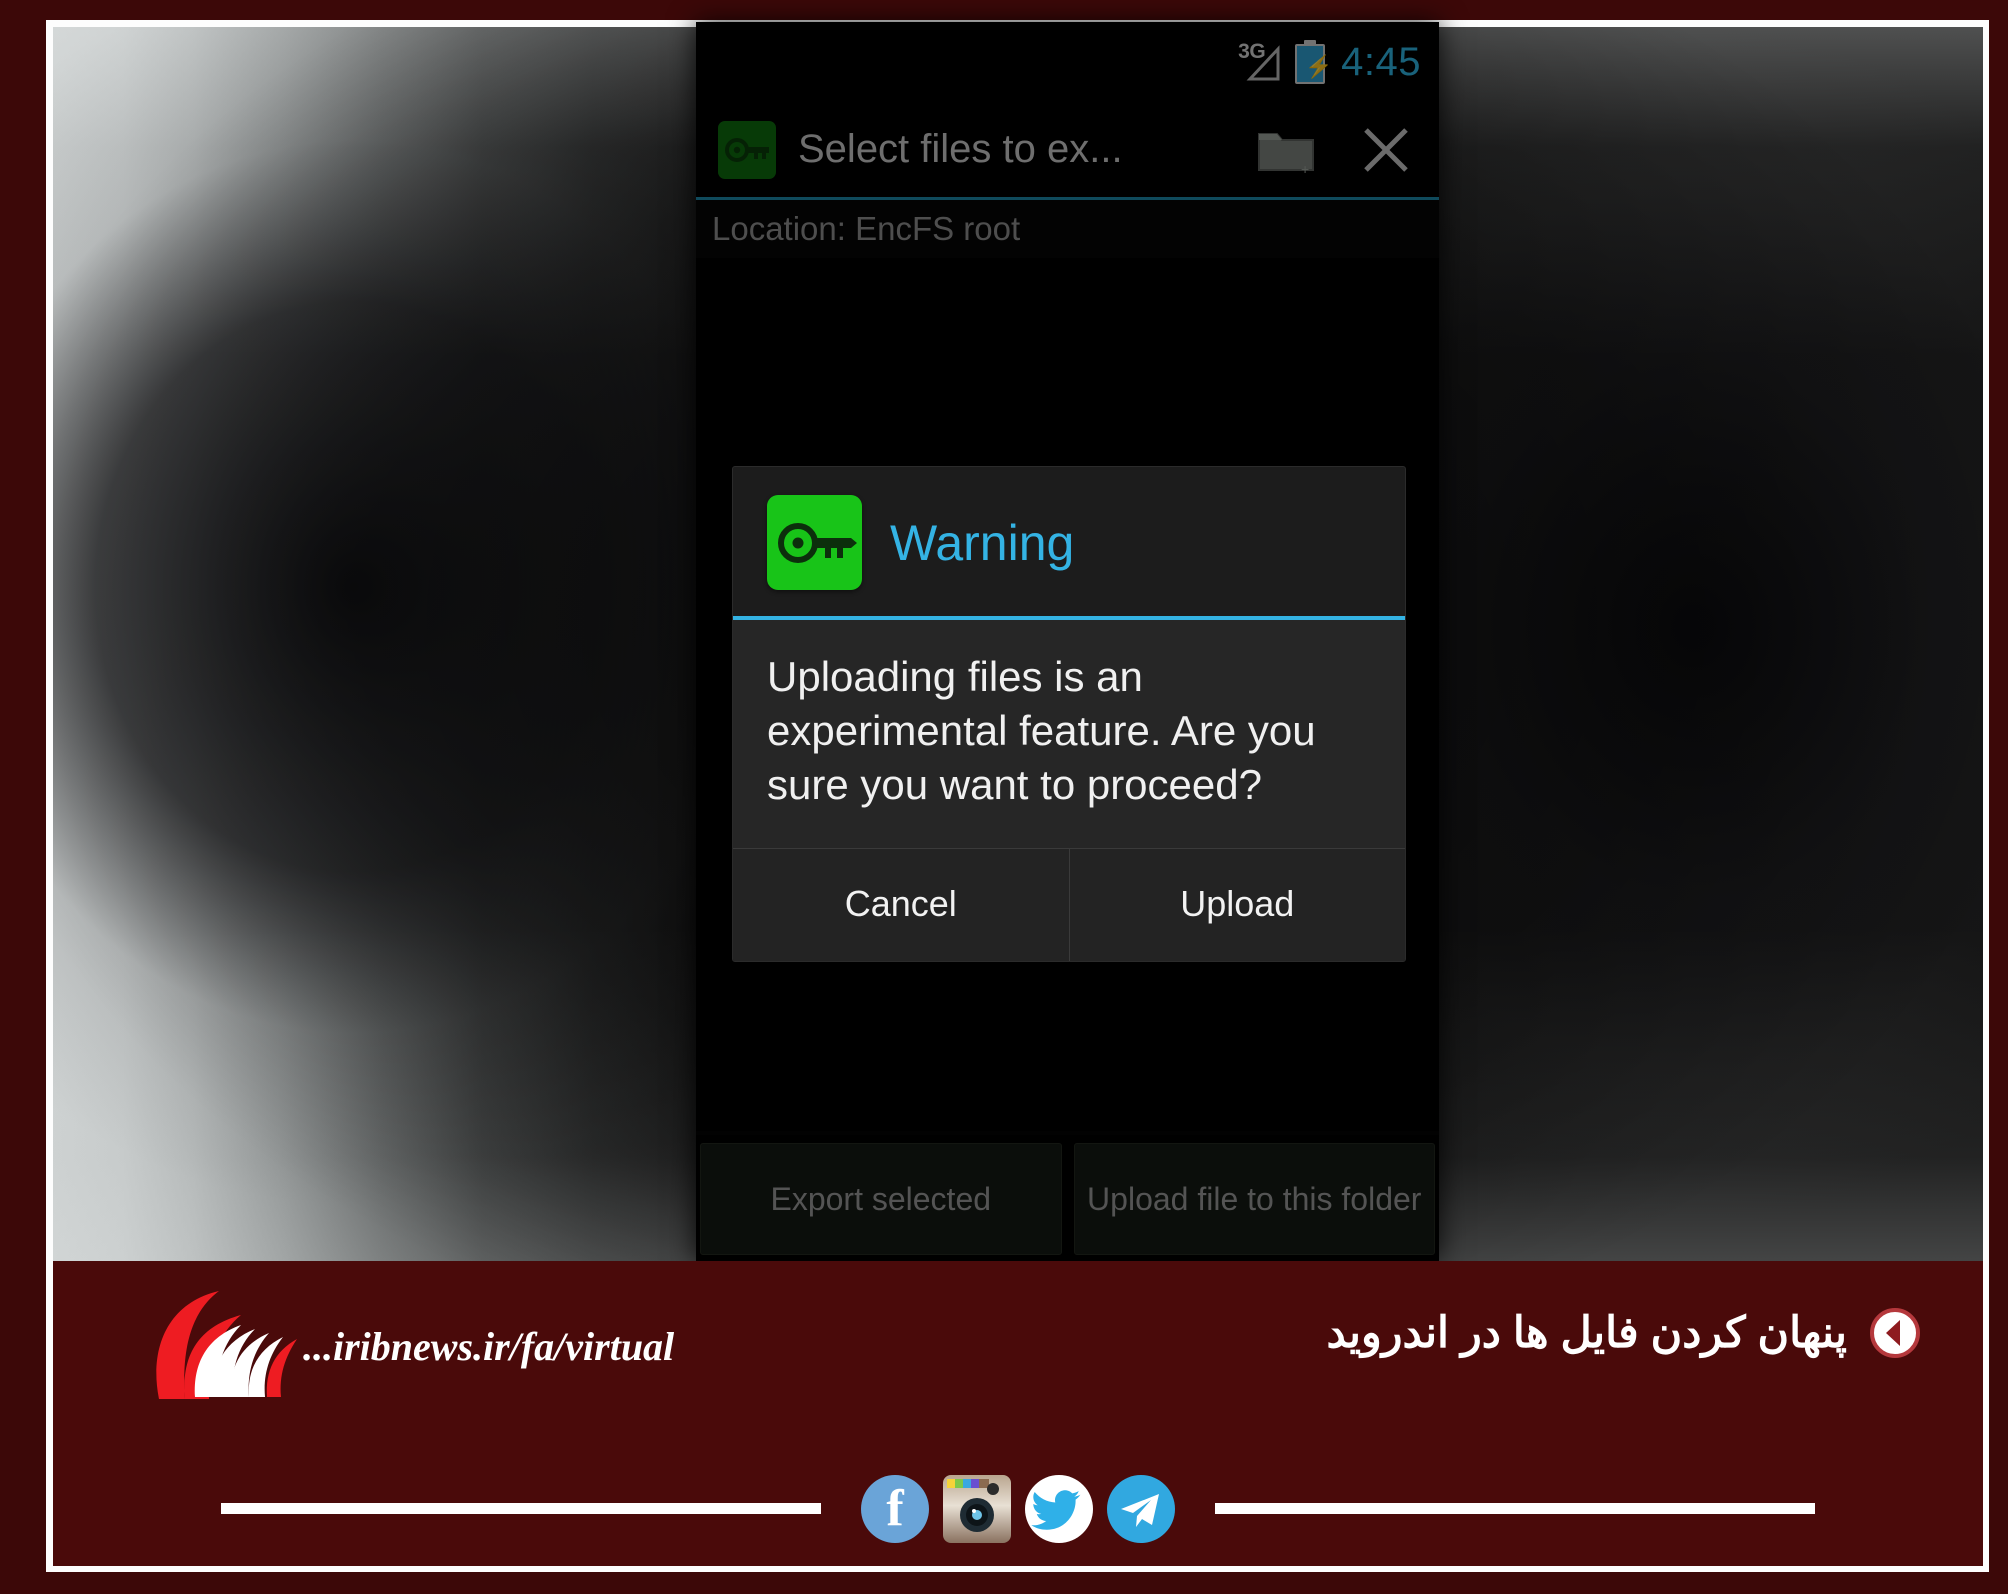 The image size is (2008, 1594). What do you see at coordinates (1141, 1508) in the screenshot?
I see `telegram-icon` at bounding box center [1141, 1508].